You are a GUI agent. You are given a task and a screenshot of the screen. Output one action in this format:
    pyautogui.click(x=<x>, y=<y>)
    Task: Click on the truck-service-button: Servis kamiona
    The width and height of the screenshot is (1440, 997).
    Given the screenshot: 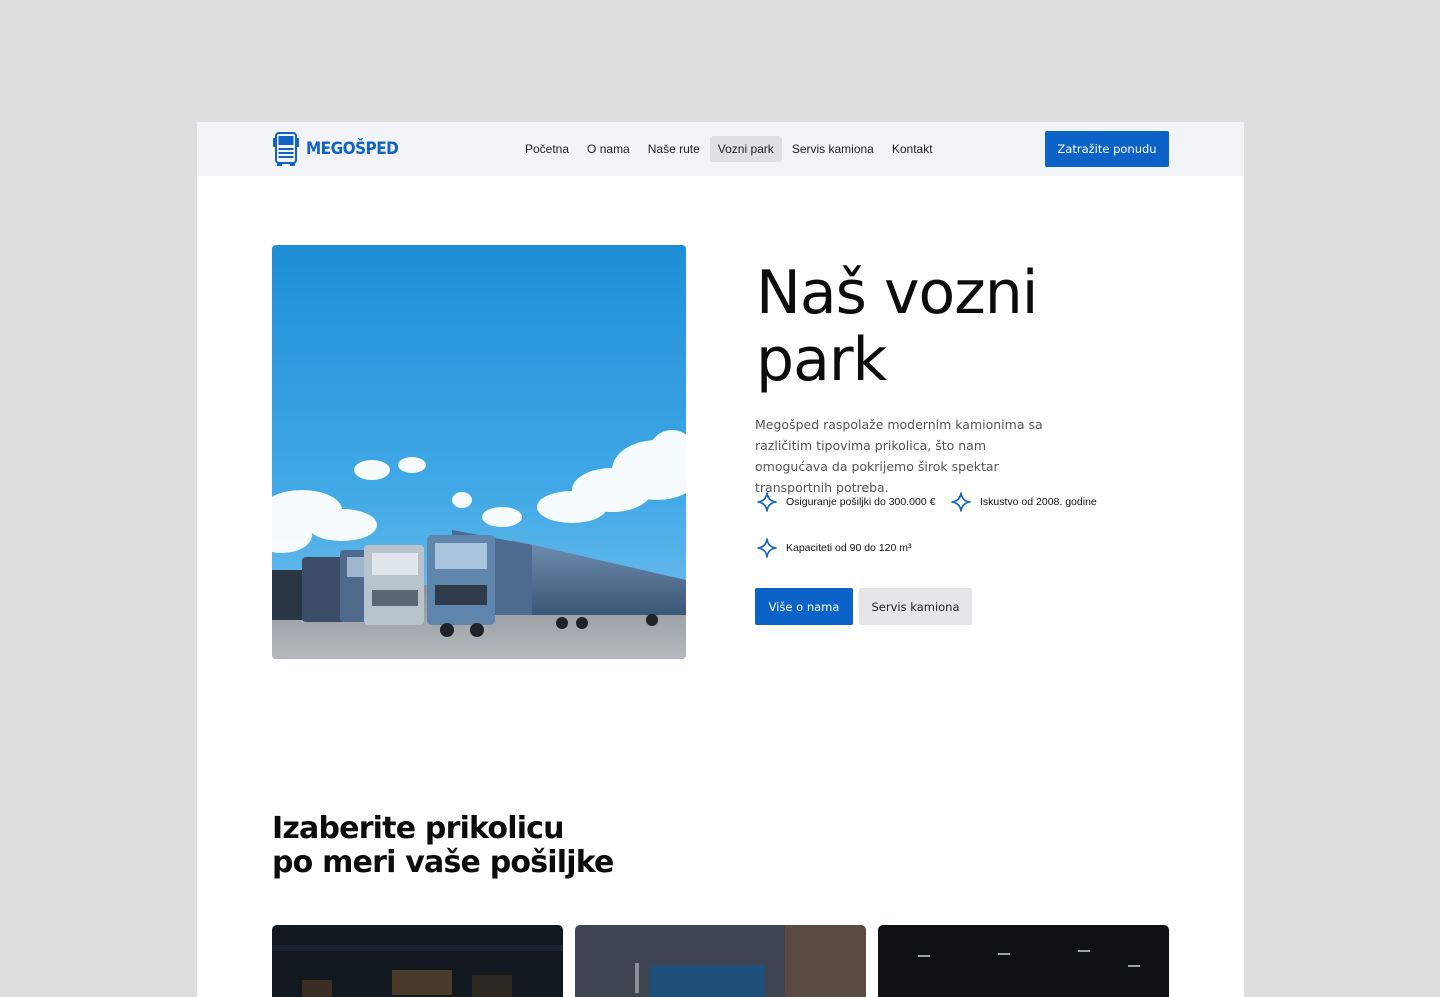 What is the action you would take?
    pyautogui.click(x=915, y=606)
    